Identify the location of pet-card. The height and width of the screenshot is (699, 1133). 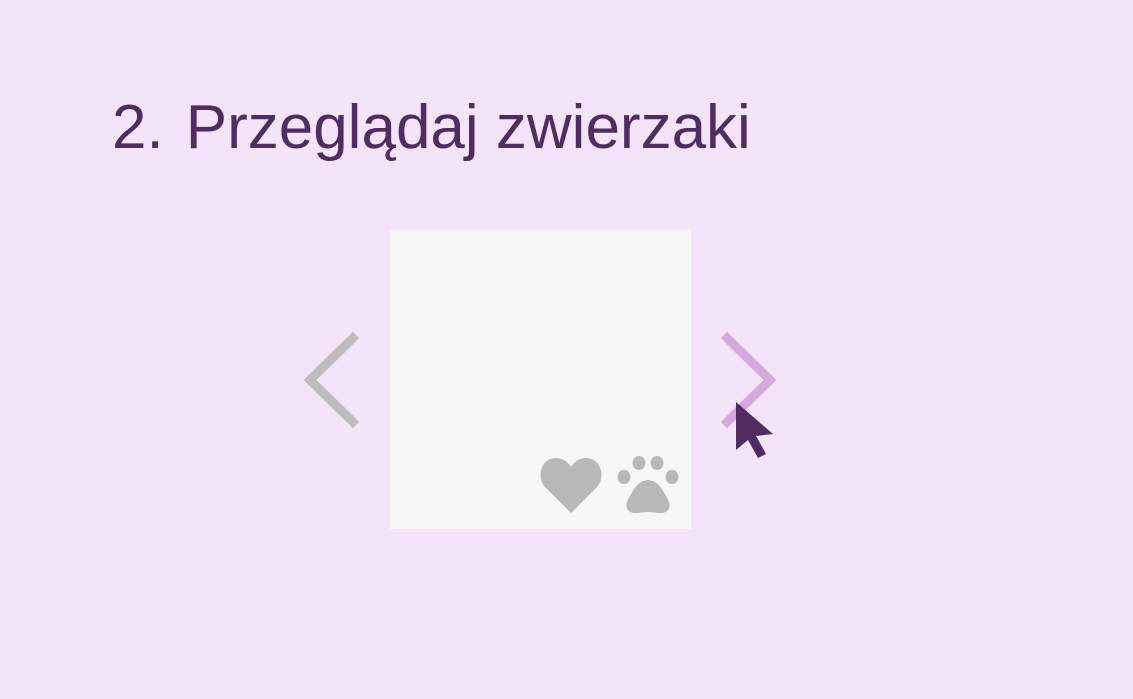
(540, 379).